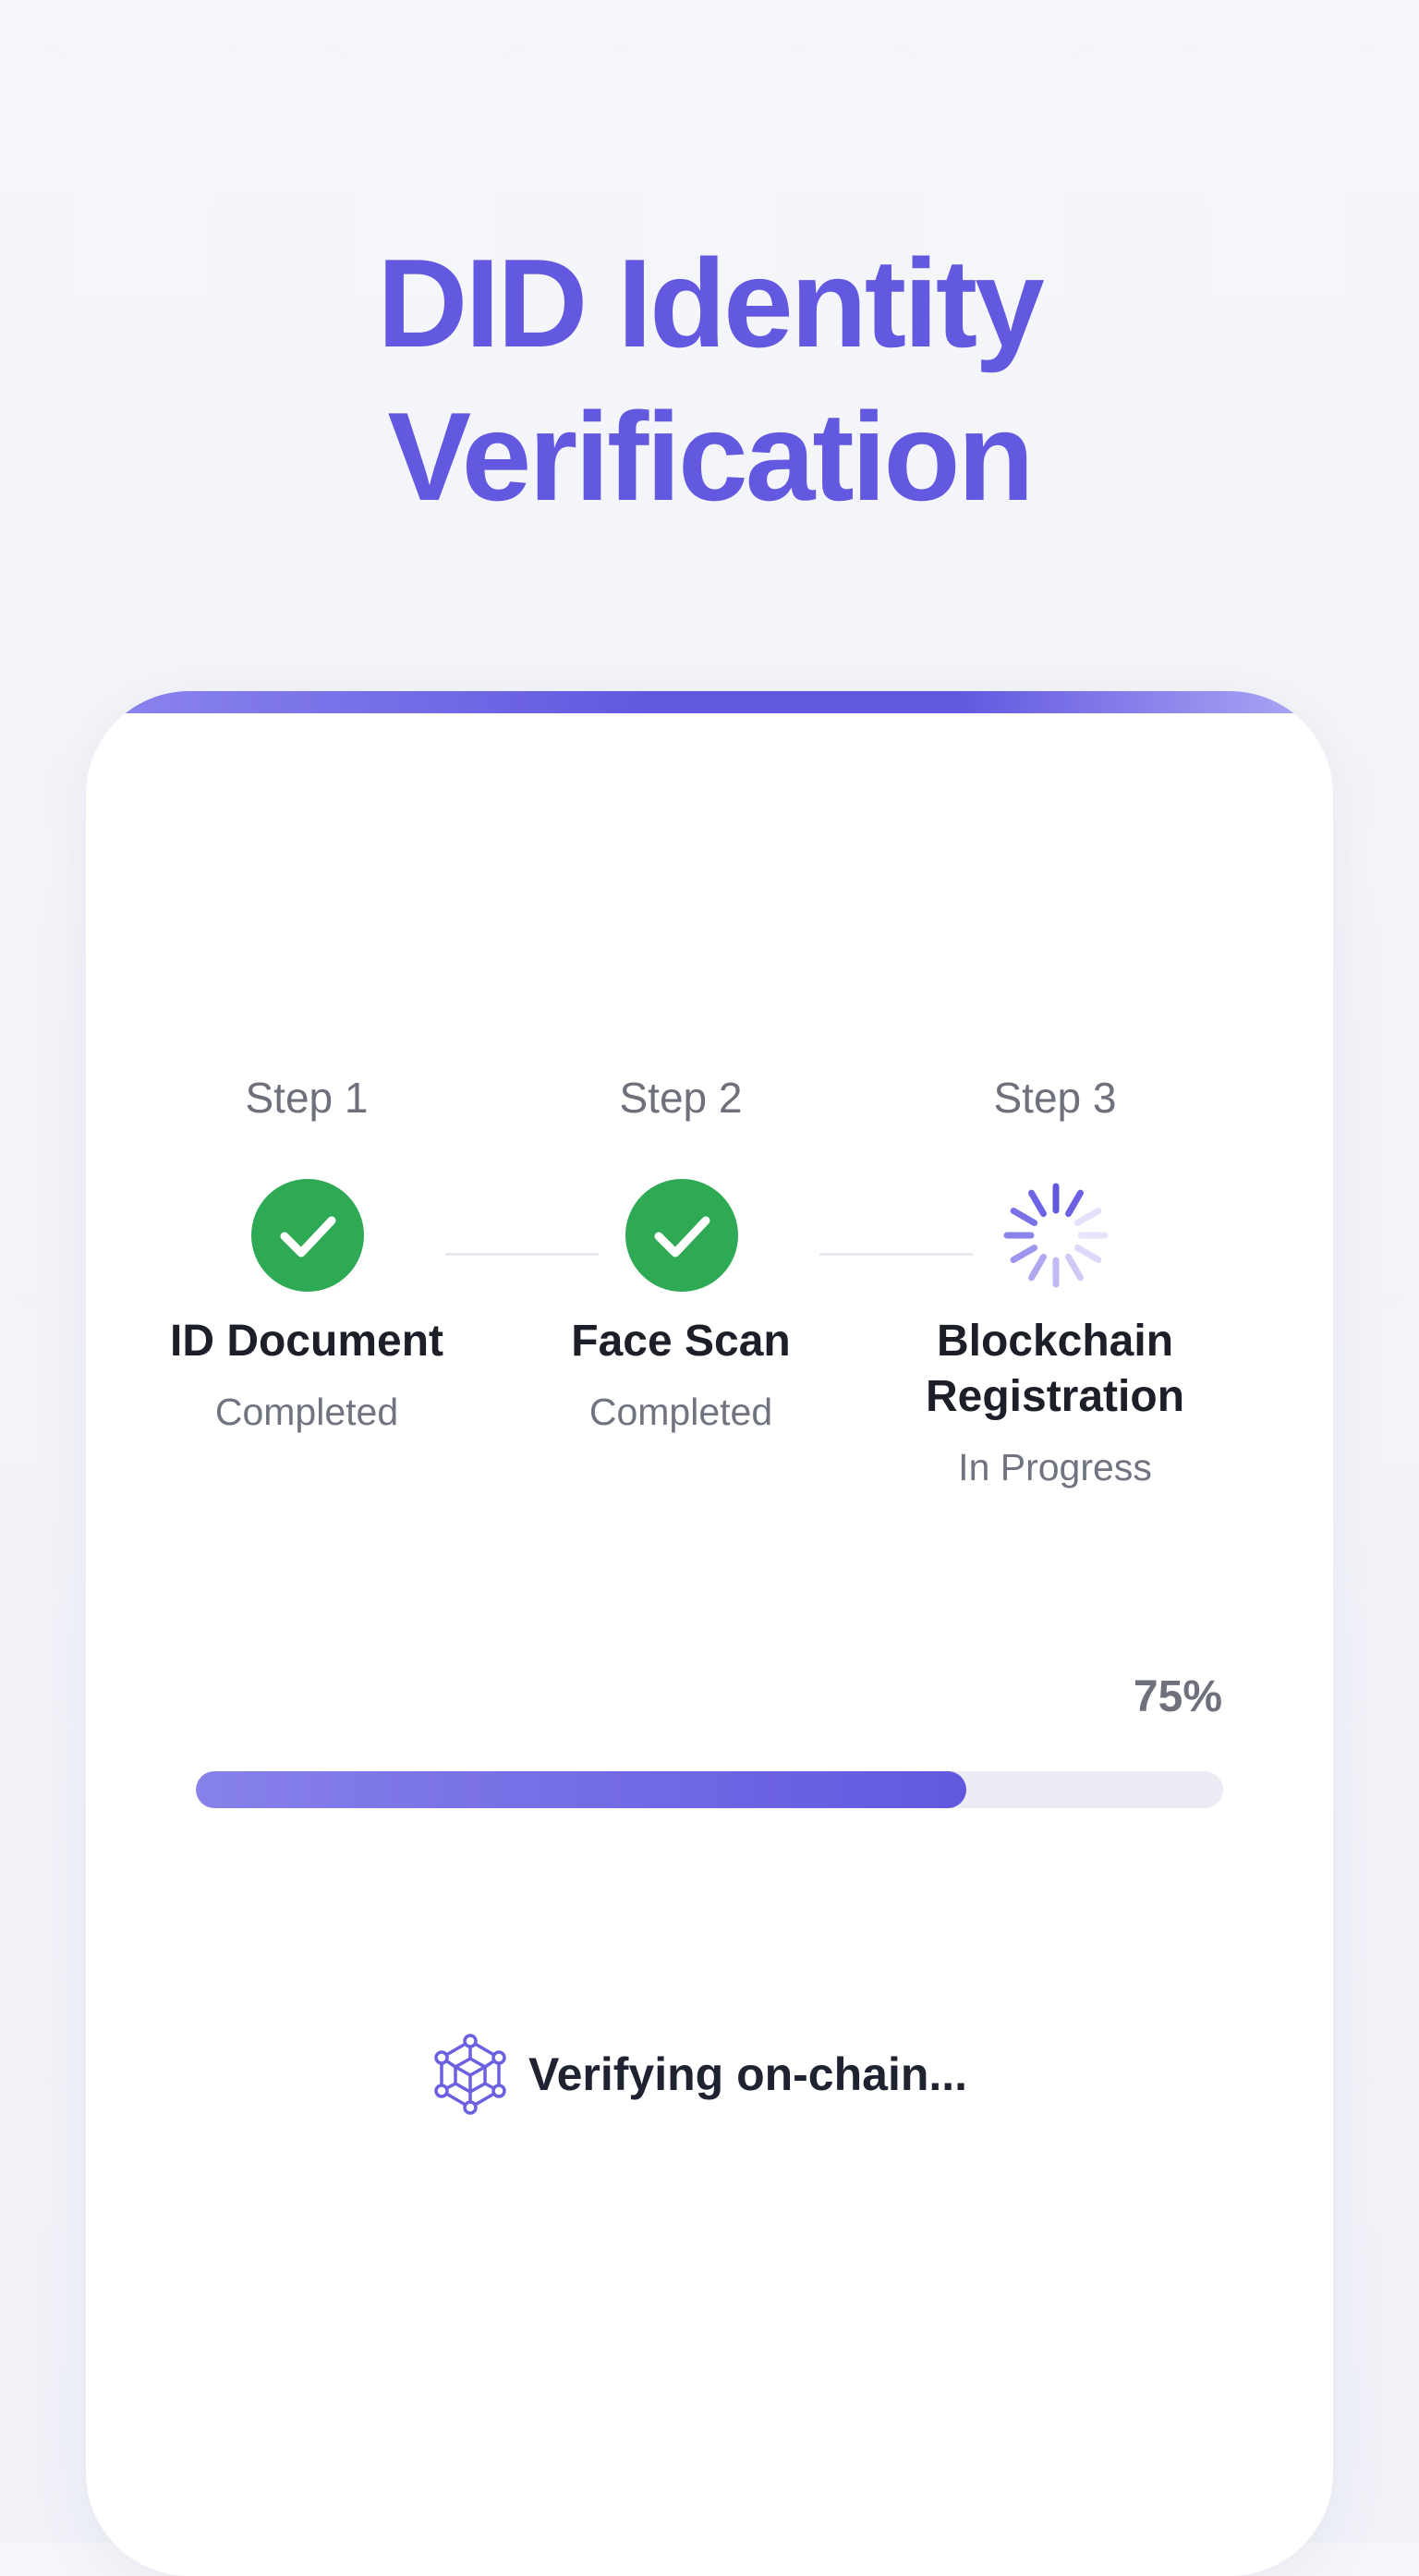 This screenshot has height=2576, width=1419. Describe the element at coordinates (711, 303) in the screenshot. I see `title-line-1: DID Identity` at that location.